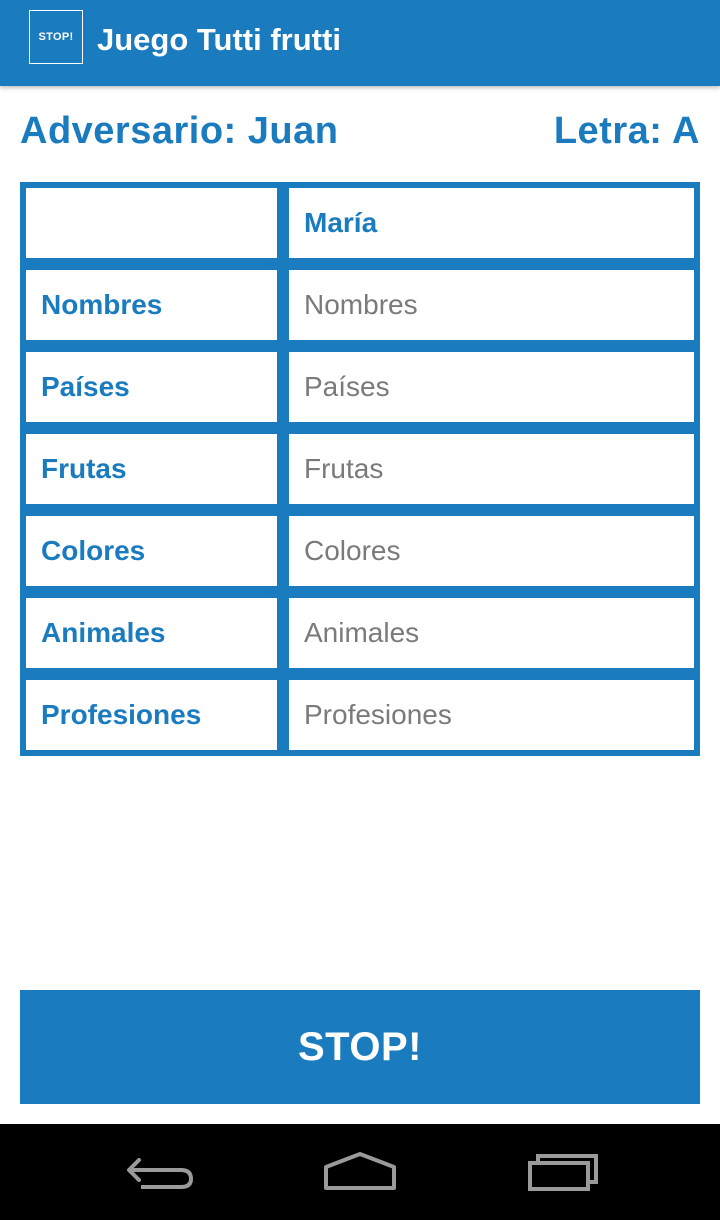 The image size is (720, 1220). I want to click on category-label: Animales, so click(151, 633).